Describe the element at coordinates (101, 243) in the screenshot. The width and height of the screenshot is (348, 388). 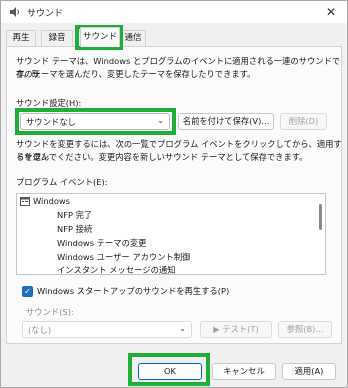
I see `list-item: Windows テーマの変更` at that location.